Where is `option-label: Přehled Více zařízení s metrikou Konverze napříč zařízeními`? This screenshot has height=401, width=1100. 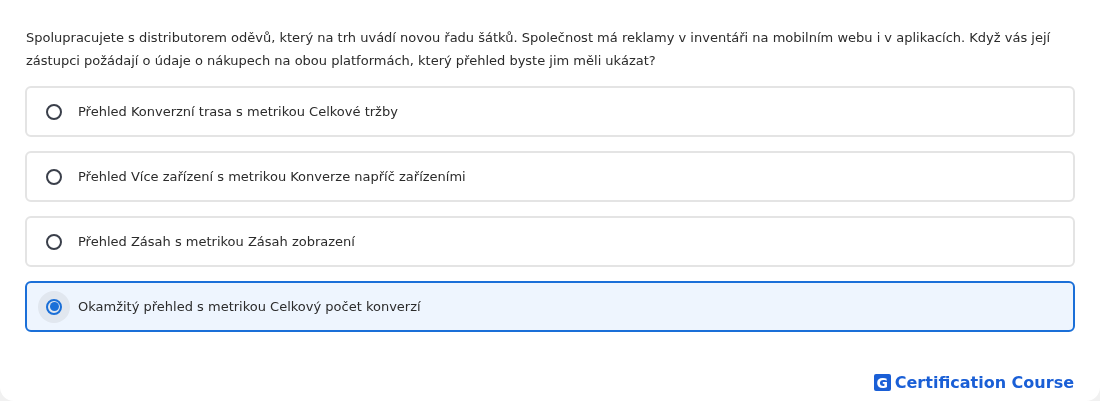
option-label: Přehled Více zařízení s metrikou Konverze napříč zařízeními is located at coordinates (272, 176).